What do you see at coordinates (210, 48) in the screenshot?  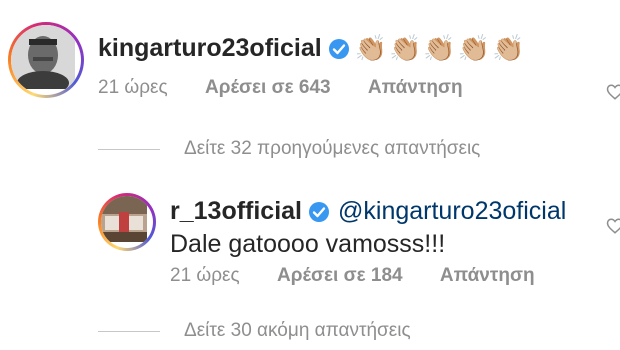 I see `username: kingarturo23oficial` at bounding box center [210, 48].